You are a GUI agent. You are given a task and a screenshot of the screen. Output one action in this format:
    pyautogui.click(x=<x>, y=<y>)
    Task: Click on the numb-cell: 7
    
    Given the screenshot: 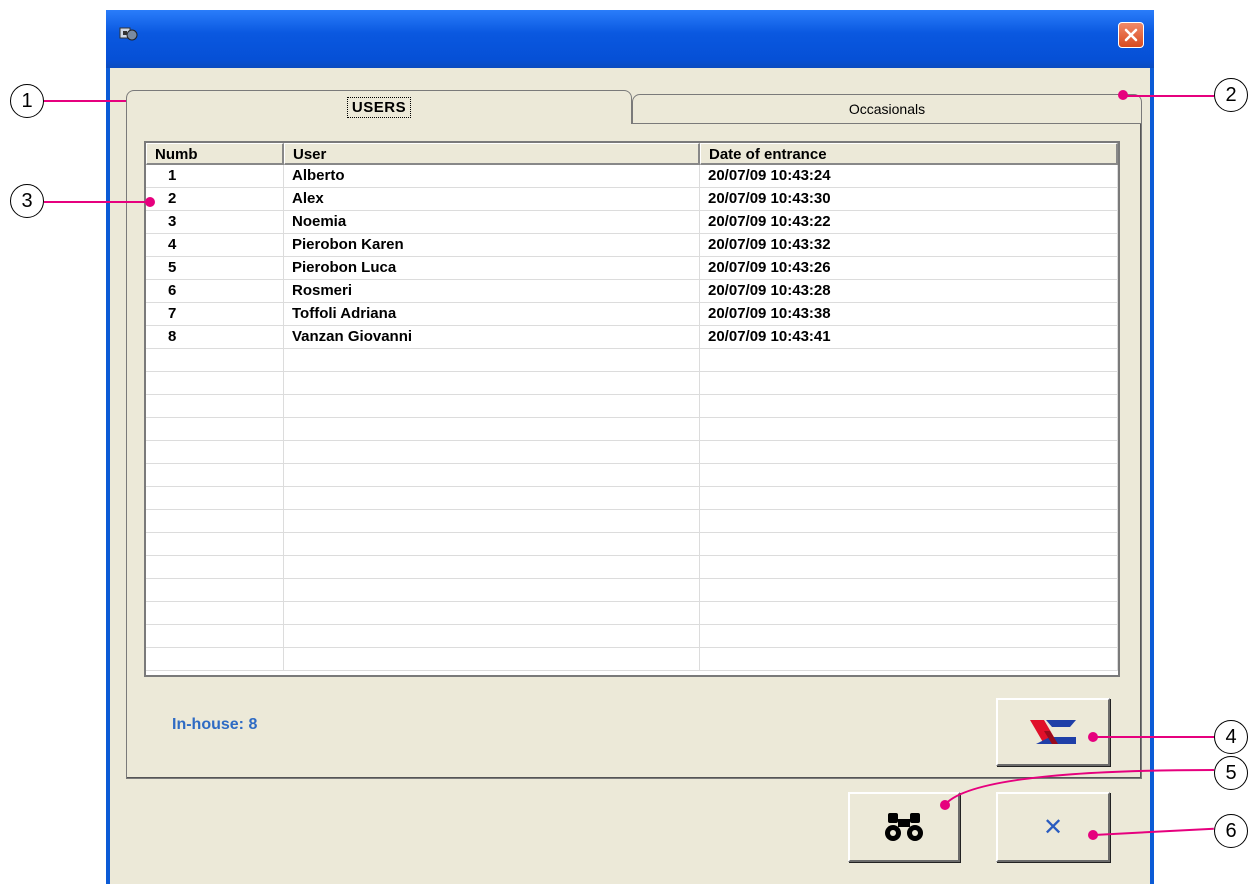 What is the action you would take?
    pyautogui.click(x=215, y=314)
    